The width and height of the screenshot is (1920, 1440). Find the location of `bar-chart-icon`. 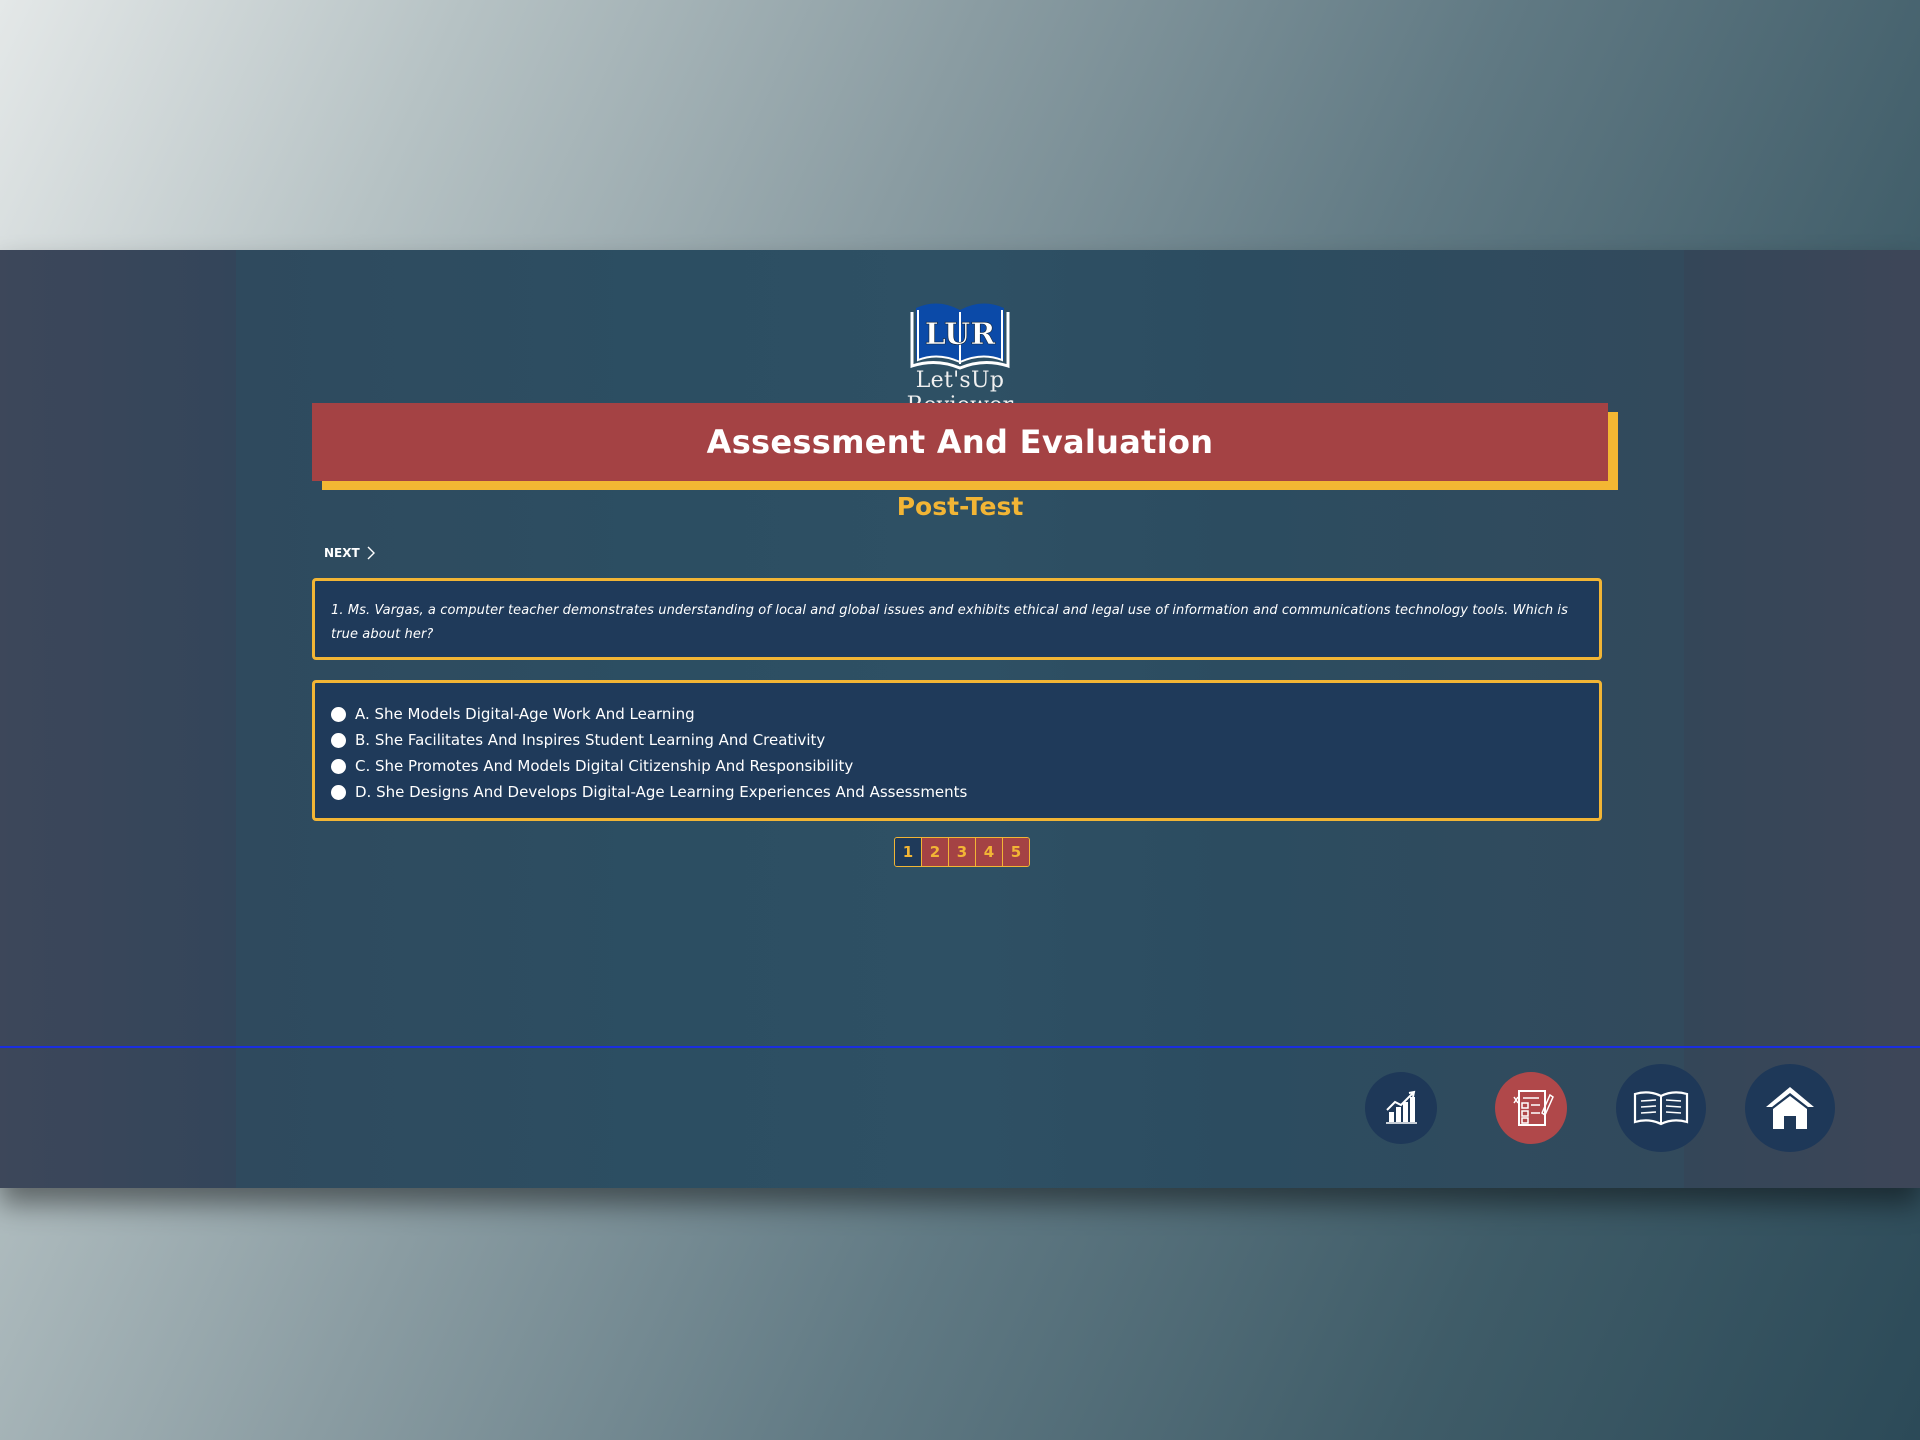

bar-chart-icon is located at coordinates (1401, 1107).